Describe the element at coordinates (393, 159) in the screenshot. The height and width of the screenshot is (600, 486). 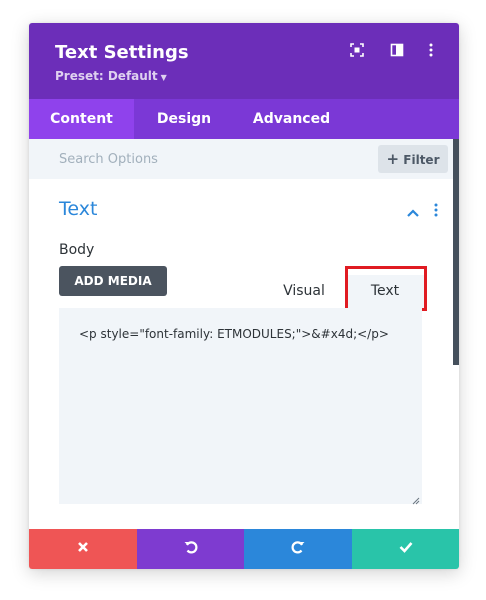
I see `plus-icon: +` at that location.